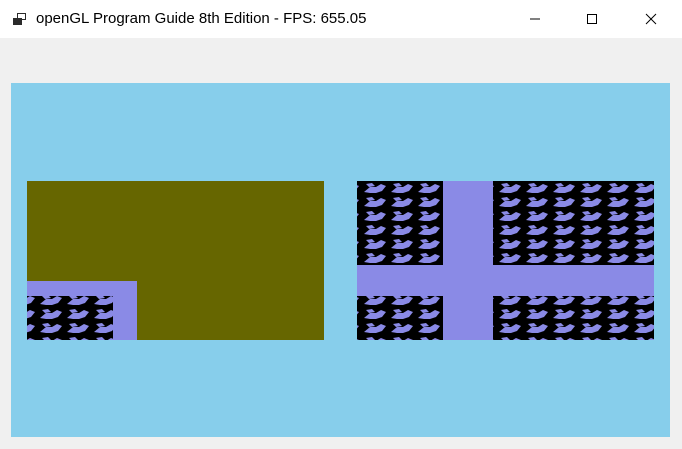  What do you see at coordinates (70, 318) in the screenshot?
I see `left-quad-arrow-tile` at bounding box center [70, 318].